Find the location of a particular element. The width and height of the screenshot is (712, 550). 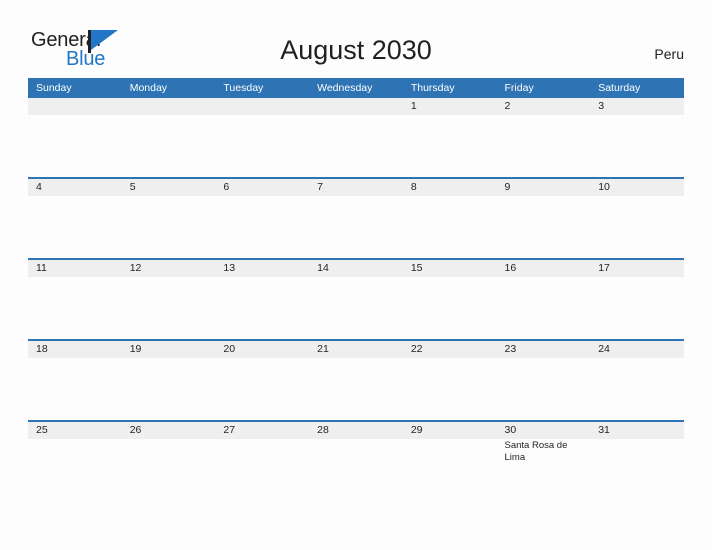

day-cell-content: 19 is located at coordinates (168, 380).